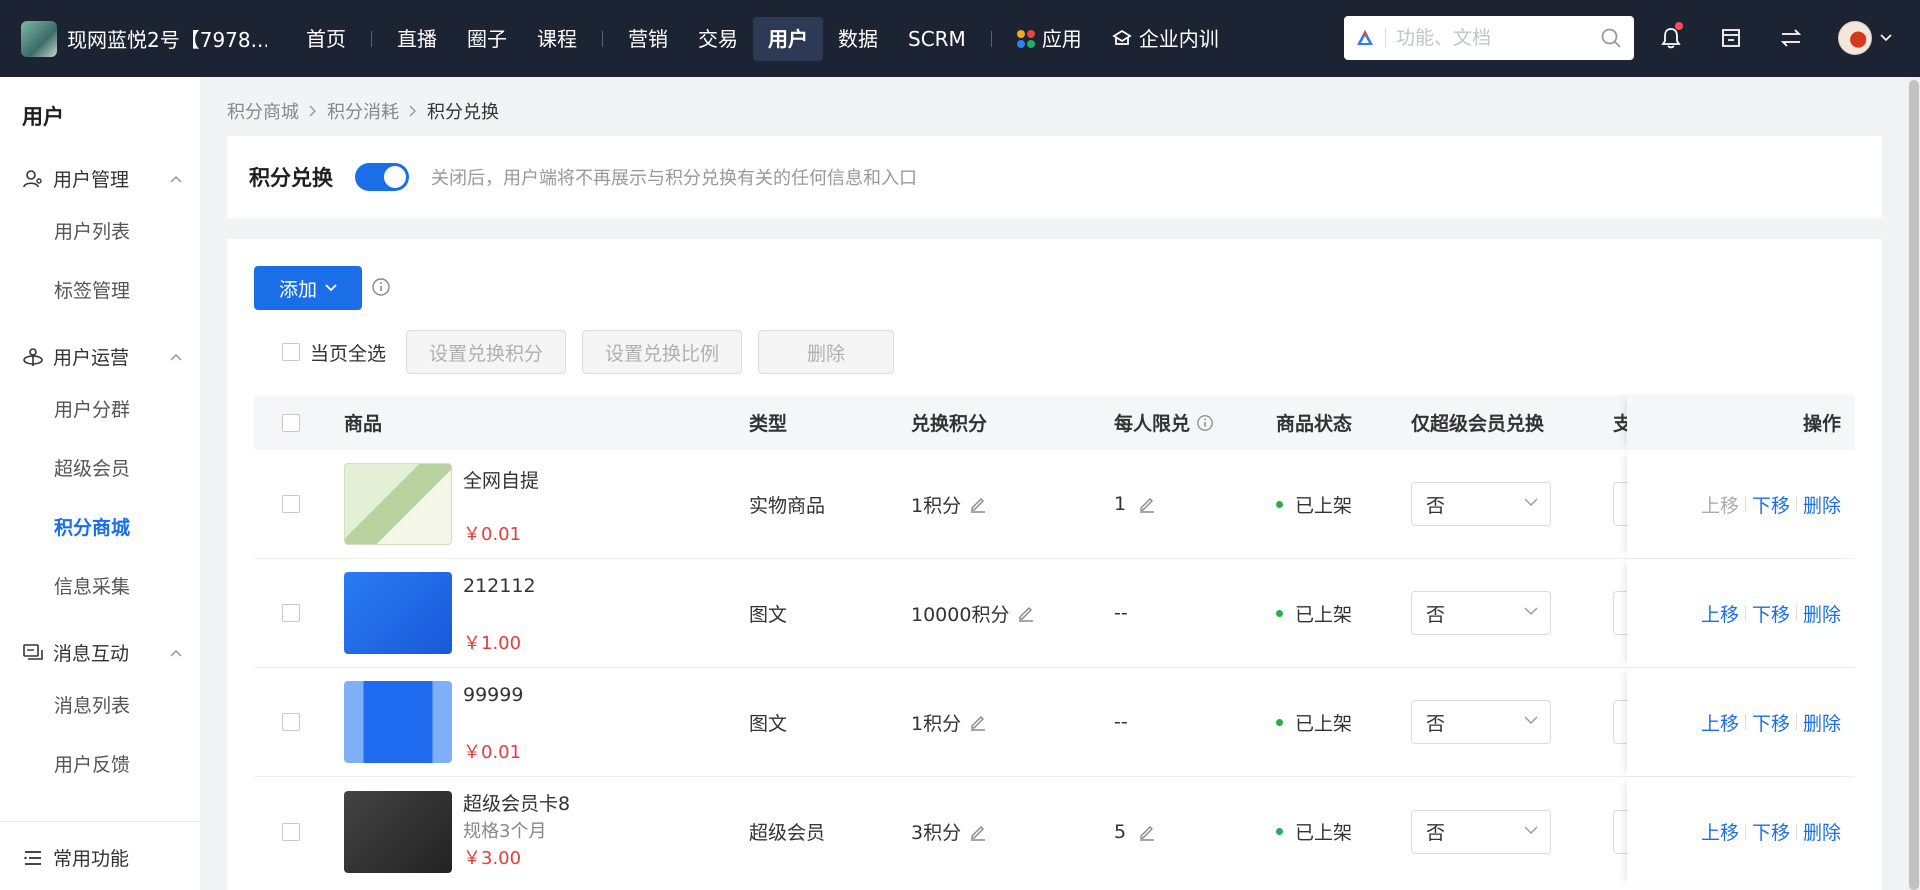 The height and width of the screenshot is (890, 1920). What do you see at coordinates (1049, 39) in the screenshot?
I see `nav-apps: 应用` at bounding box center [1049, 39].